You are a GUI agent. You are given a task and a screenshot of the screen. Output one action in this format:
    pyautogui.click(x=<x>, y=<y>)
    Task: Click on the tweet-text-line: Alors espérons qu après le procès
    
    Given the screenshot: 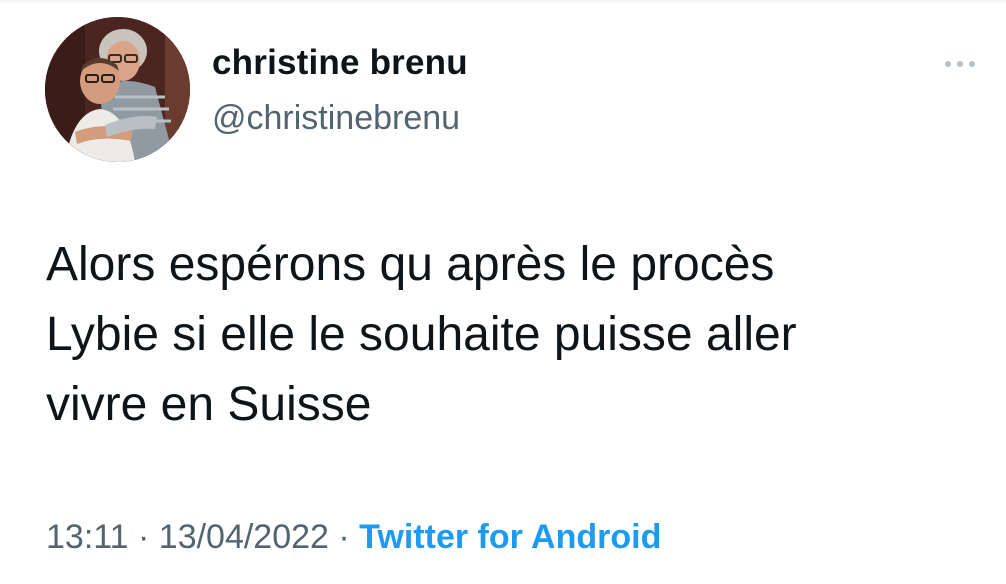 What is the action you would take?
    pyautogui.click(x=410, y=264)
    